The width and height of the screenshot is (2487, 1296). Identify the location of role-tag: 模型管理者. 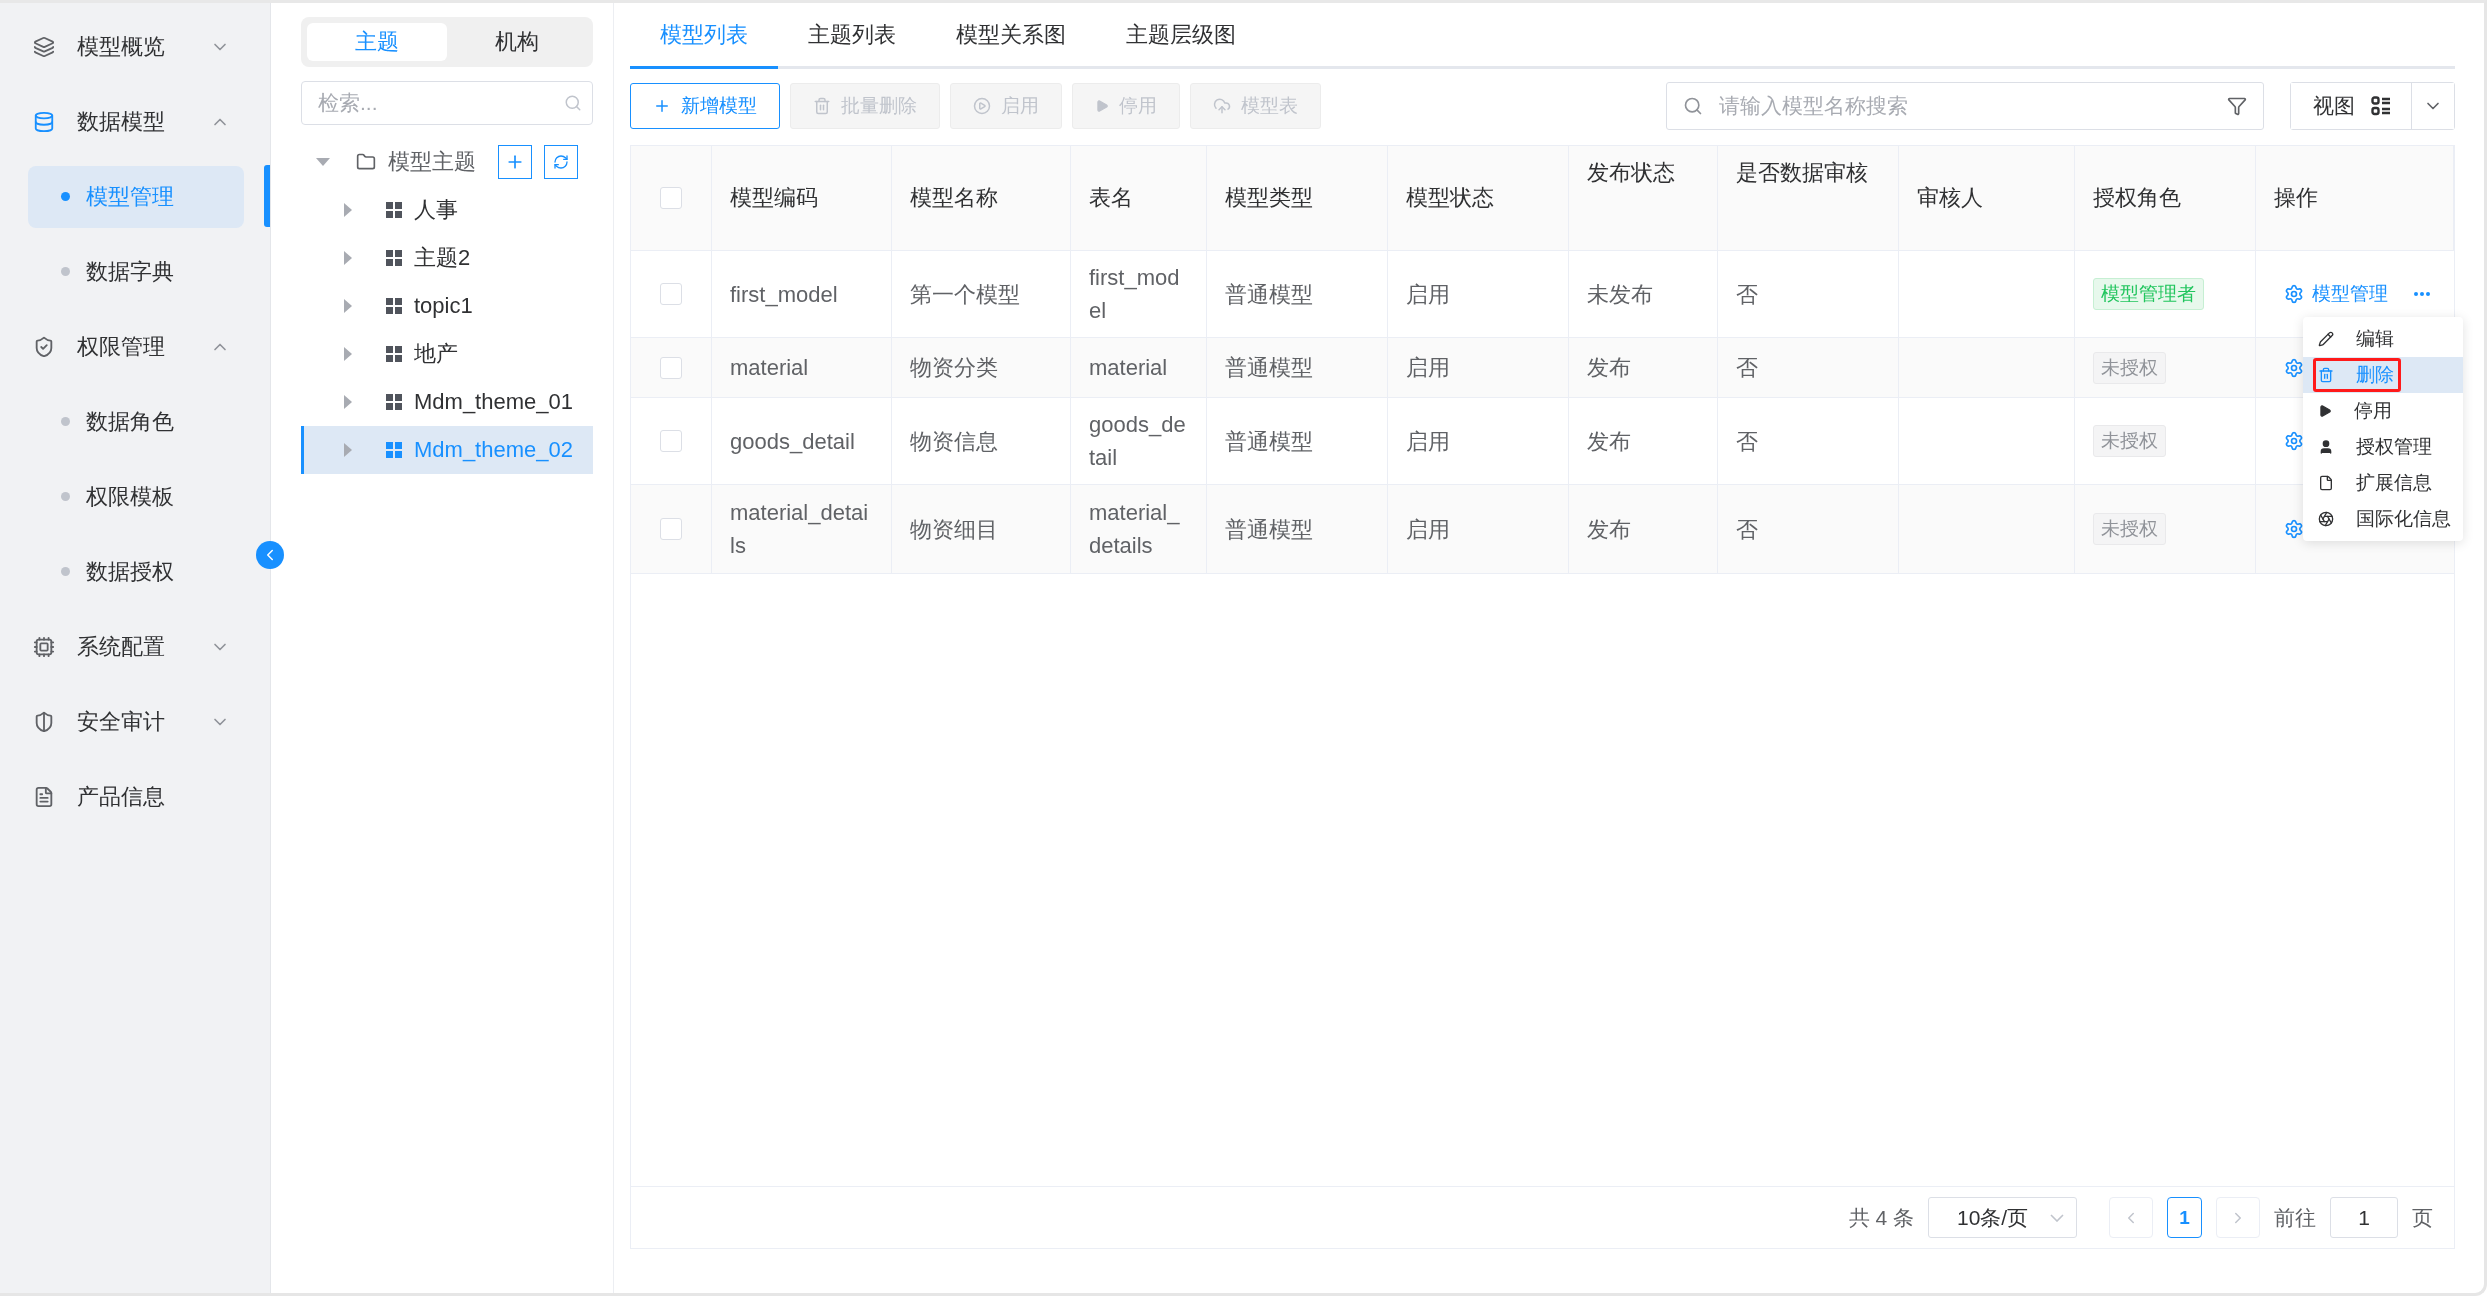
(2148, 294).